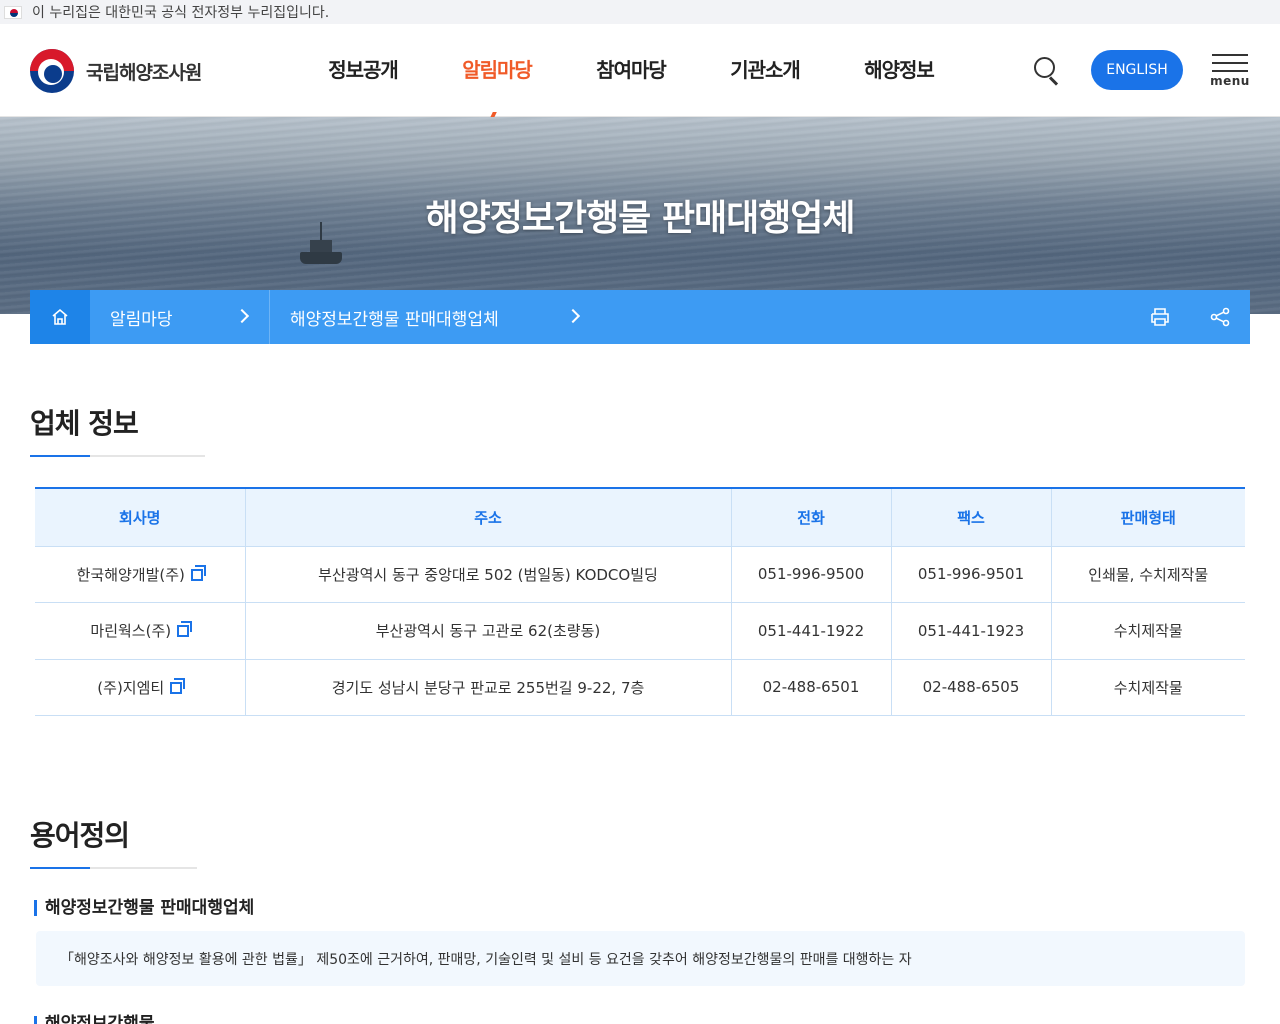 This screenshot has width=1280, height=1024. Describe the element at coordinates (394, 319) in the screenshot. I see `breadcrumb-label: 해양정보간행물 판매대행업체` at that location.